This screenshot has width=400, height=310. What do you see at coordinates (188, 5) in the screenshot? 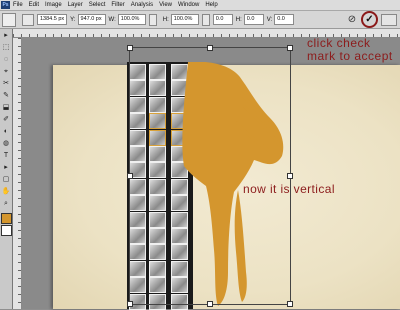
I see `menu-window: Window` at bounding box center [188, 5].